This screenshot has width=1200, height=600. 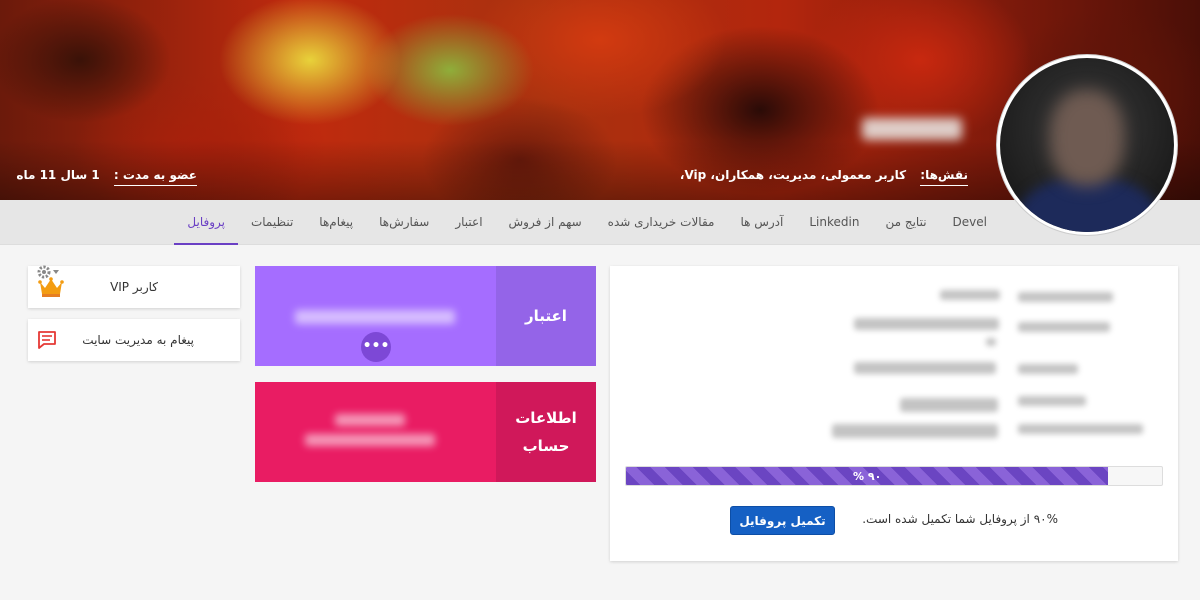 What do you see at coordinates (376, 347) in the screenshot?
I see `more-dots-icon: •••` at bounding box center [376, 347].